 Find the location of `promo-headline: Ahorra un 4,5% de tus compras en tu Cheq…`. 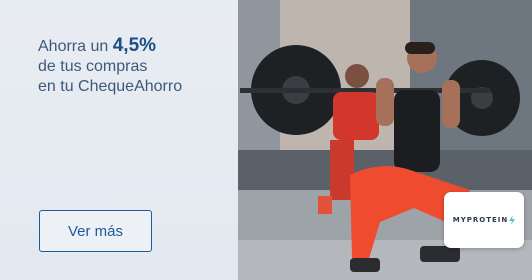

promo-headline: Ahorra un 4,5% de tus compras en tu Cheq… is located at coordinates (133, 66).